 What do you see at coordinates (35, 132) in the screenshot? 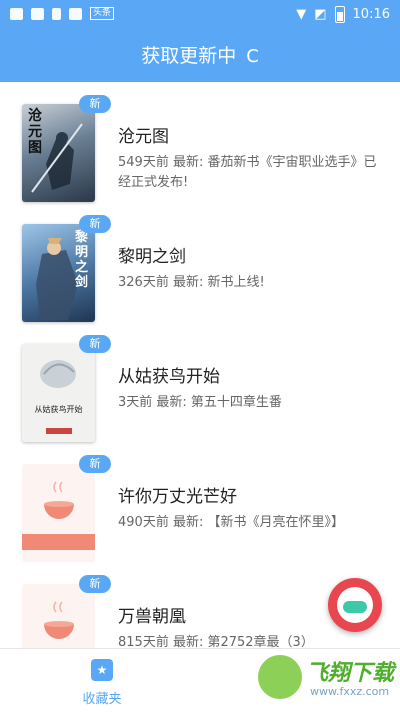
I see `cover-title-text: 沧元图` at bounding box center [35, 132].